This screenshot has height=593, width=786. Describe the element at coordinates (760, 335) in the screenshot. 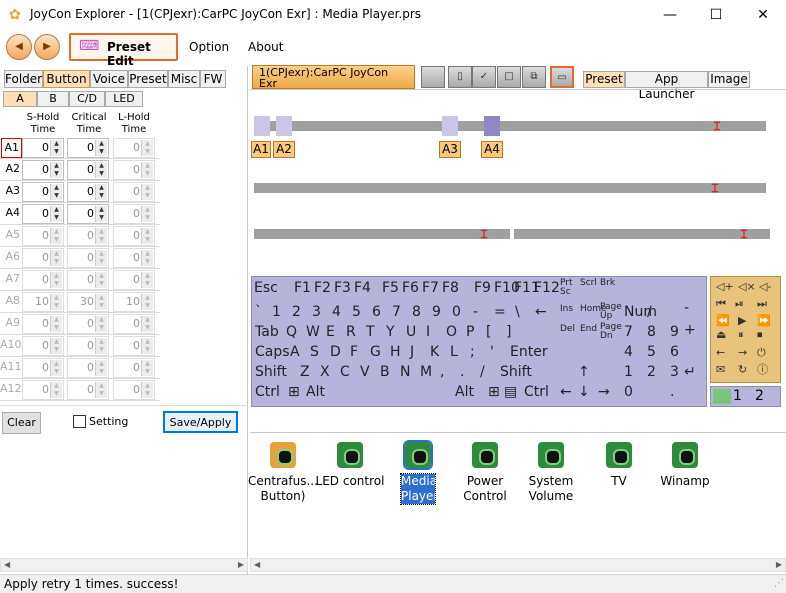

I see `stop-icon: ⏹` at that location.